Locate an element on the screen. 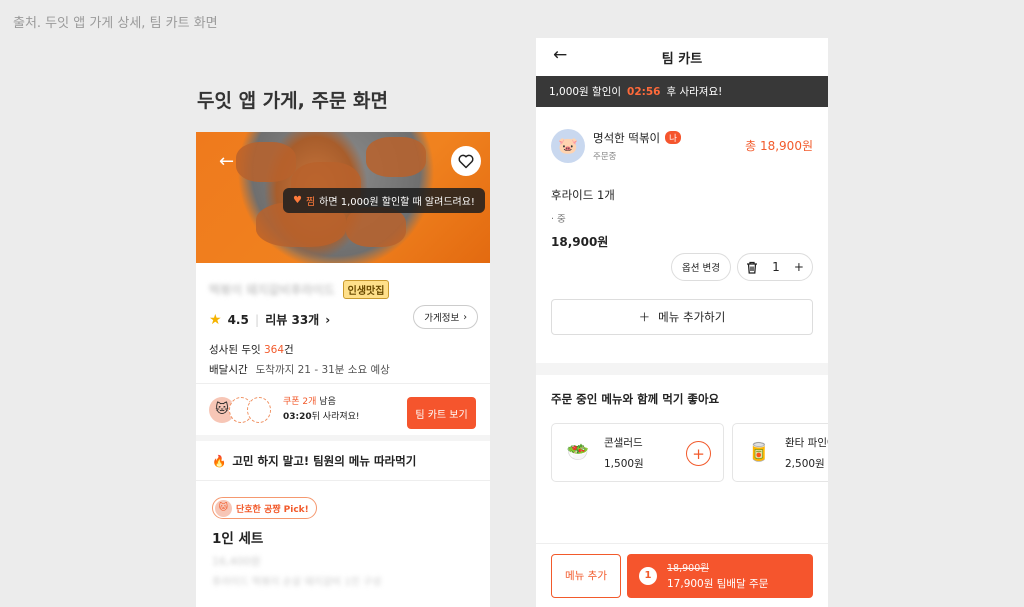 The image size is (1024, 607). favorite-heart-button is located at coordinates (466, 161).